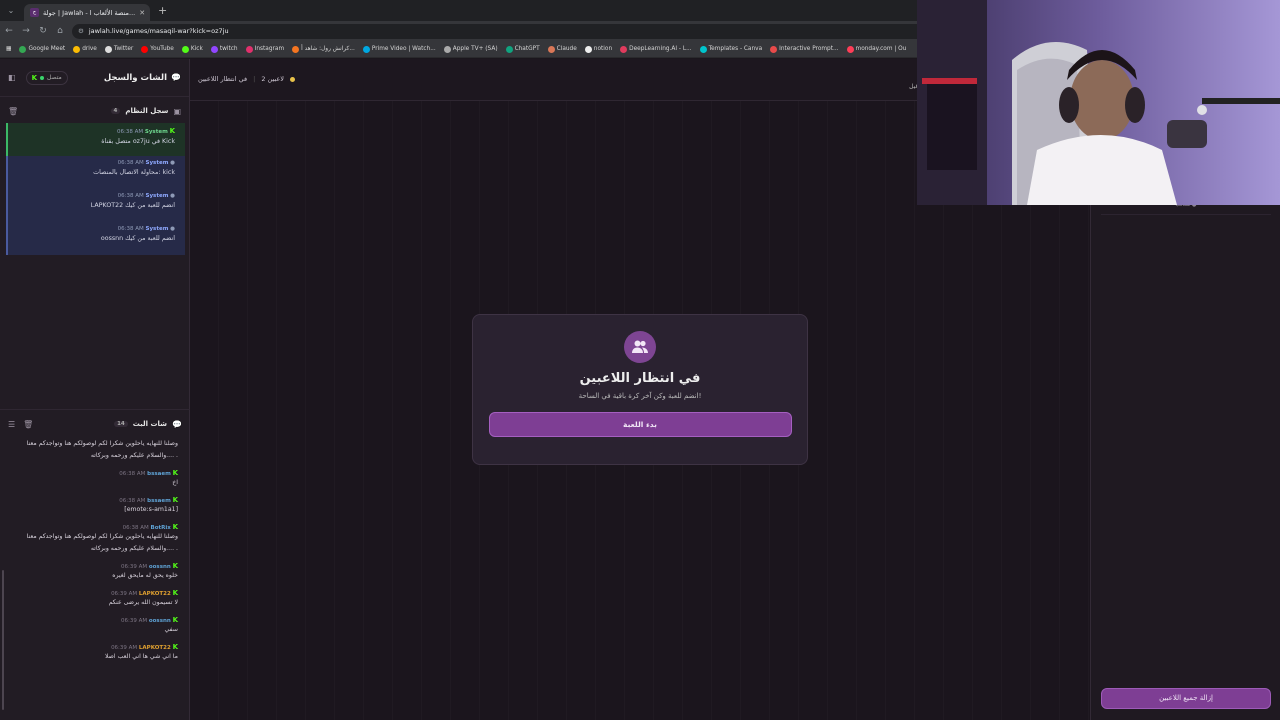 The height and width of the screenshot is (720, 1280). I want to click on browser-tab: ج جولة | Jawlah - منصة الألعاب ا... ✕, so click(87, 12).